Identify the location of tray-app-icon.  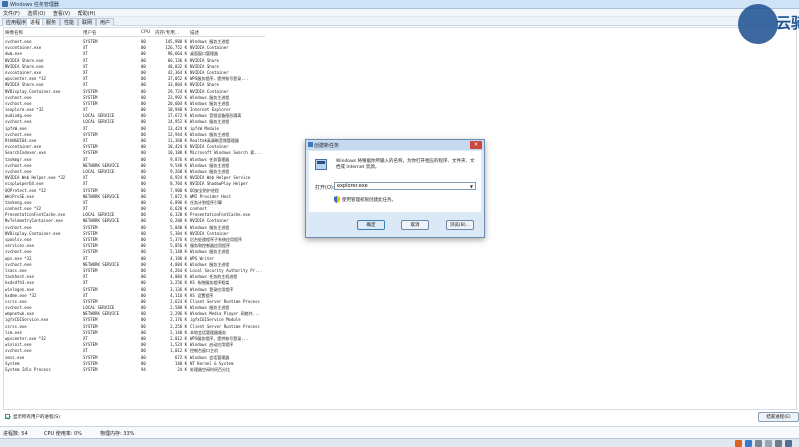
(748, 443).